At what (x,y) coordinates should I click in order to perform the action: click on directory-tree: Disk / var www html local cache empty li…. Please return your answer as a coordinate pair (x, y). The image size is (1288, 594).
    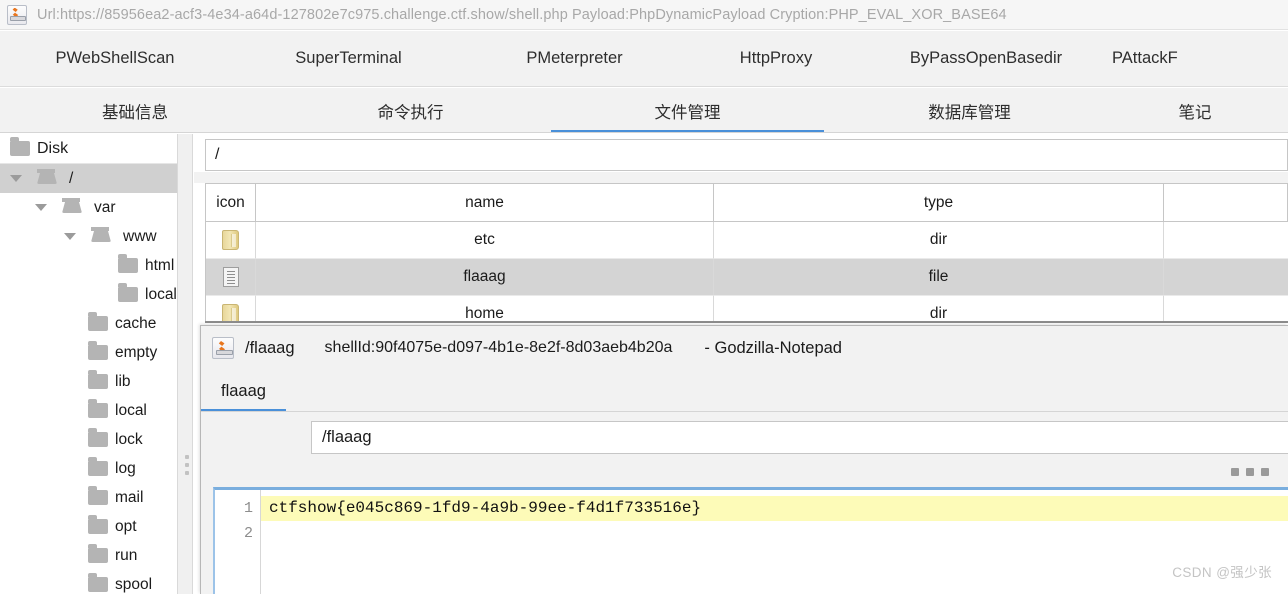
    Looking at the image, I should click on (89, 364).